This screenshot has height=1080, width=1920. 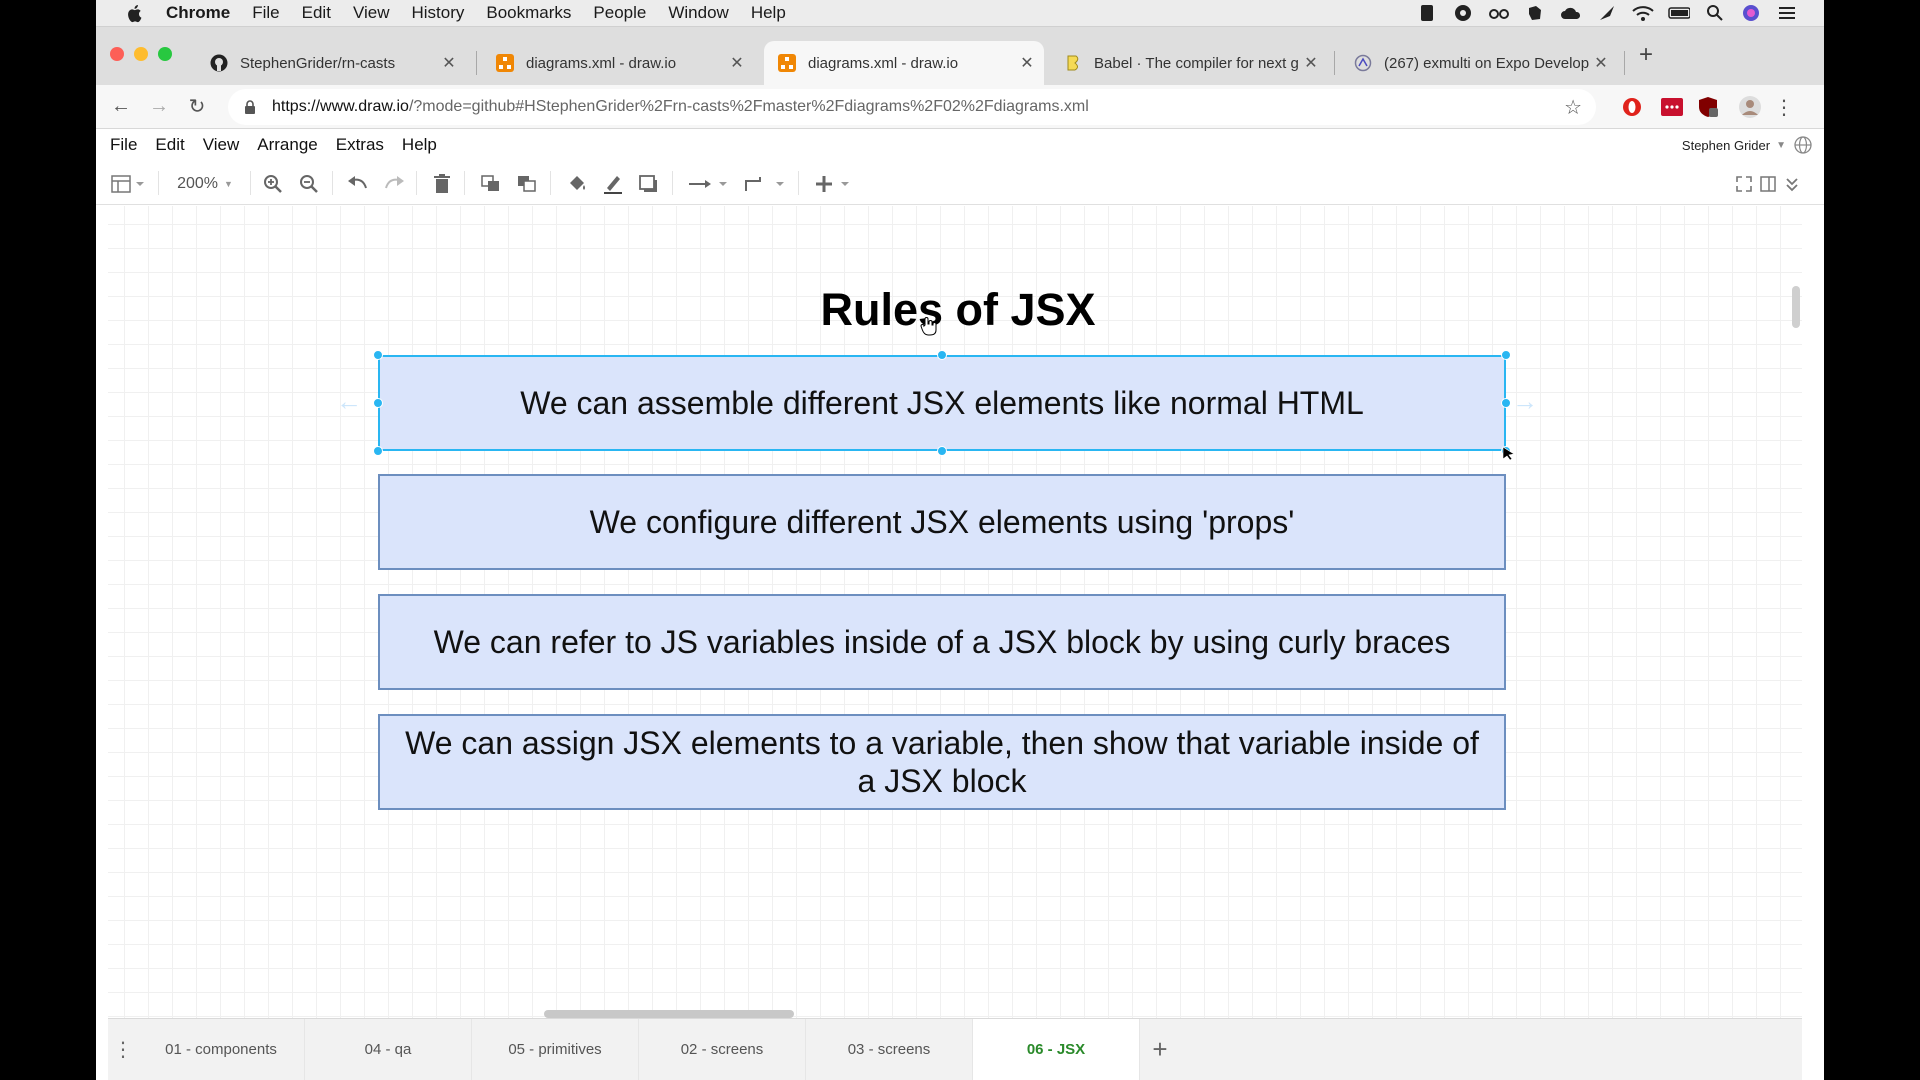 I want to click on reload-icon: ↻, so click(x=197, y=106).